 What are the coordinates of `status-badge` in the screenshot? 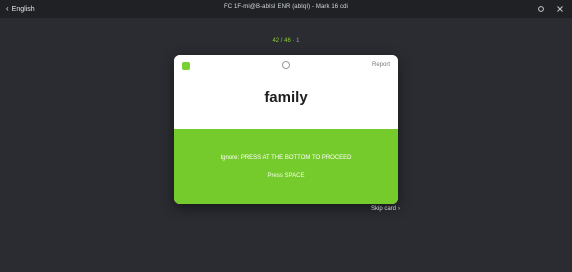 It's located at (186, 66).